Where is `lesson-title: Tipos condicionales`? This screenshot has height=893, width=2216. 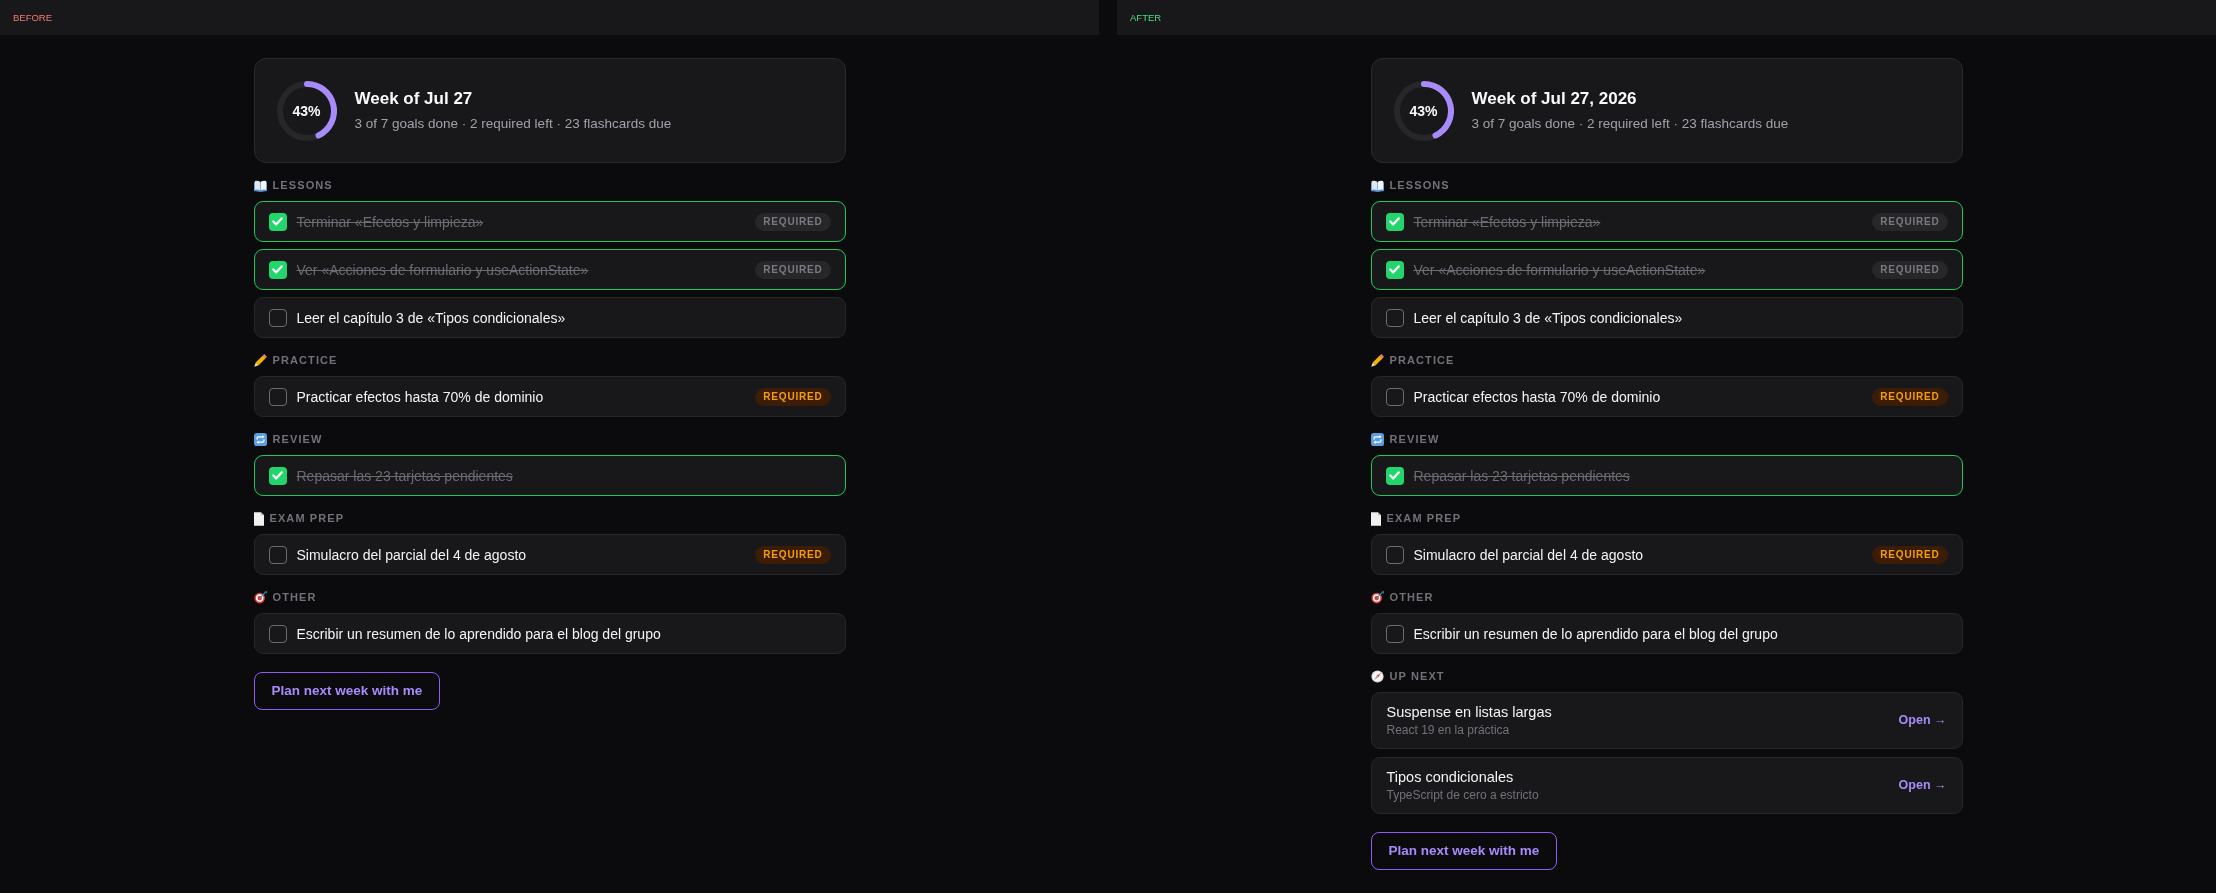 lesson-title: Tipos condicionales is located at coordinates (1450, 777).